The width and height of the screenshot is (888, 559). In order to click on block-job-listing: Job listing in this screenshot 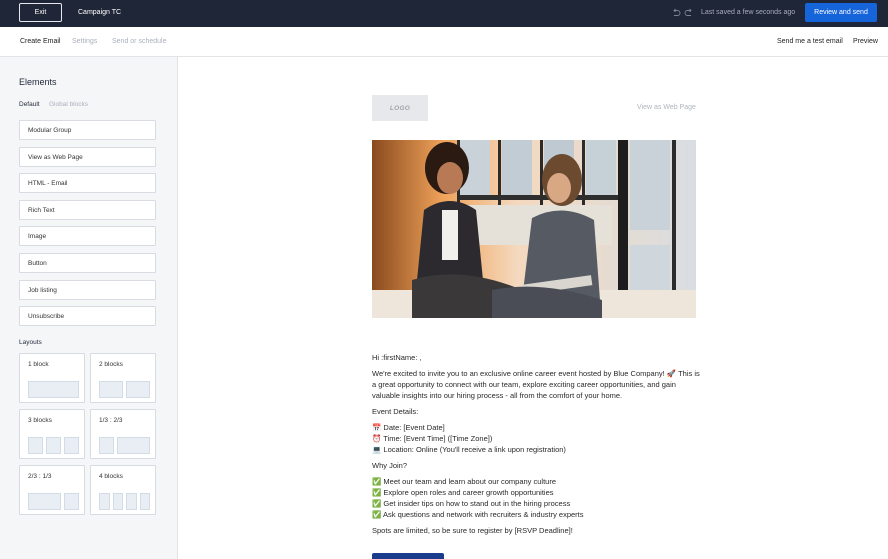, I will do `click(87, 290)`.